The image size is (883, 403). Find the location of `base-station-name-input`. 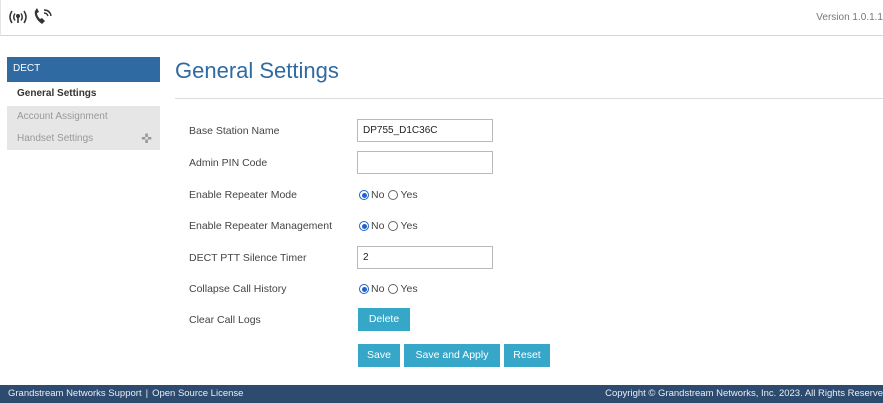

base-station-name-input is located at coordinates (425, 130).